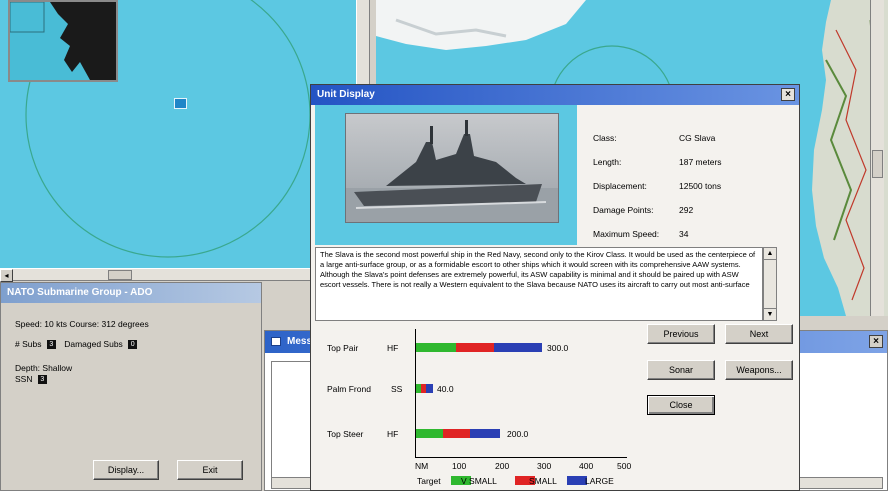 Image resolution: width=888 pixels, height=491 pixels. I want to click on sensor-name-3: Top Steer, so click(345, 434).